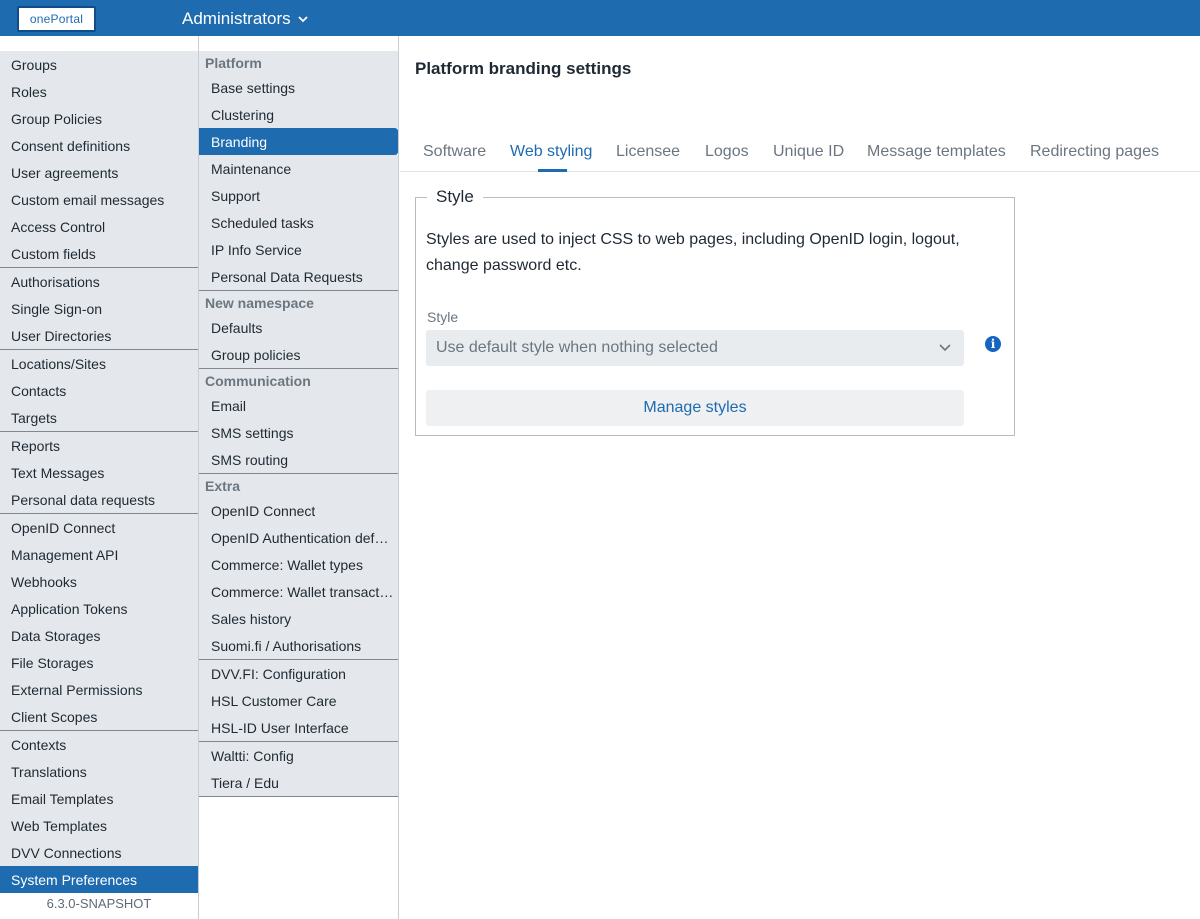 This screenshot has width=1200, height=919. I want to click on tab-web-styling: Web styling, so click(551, 152).